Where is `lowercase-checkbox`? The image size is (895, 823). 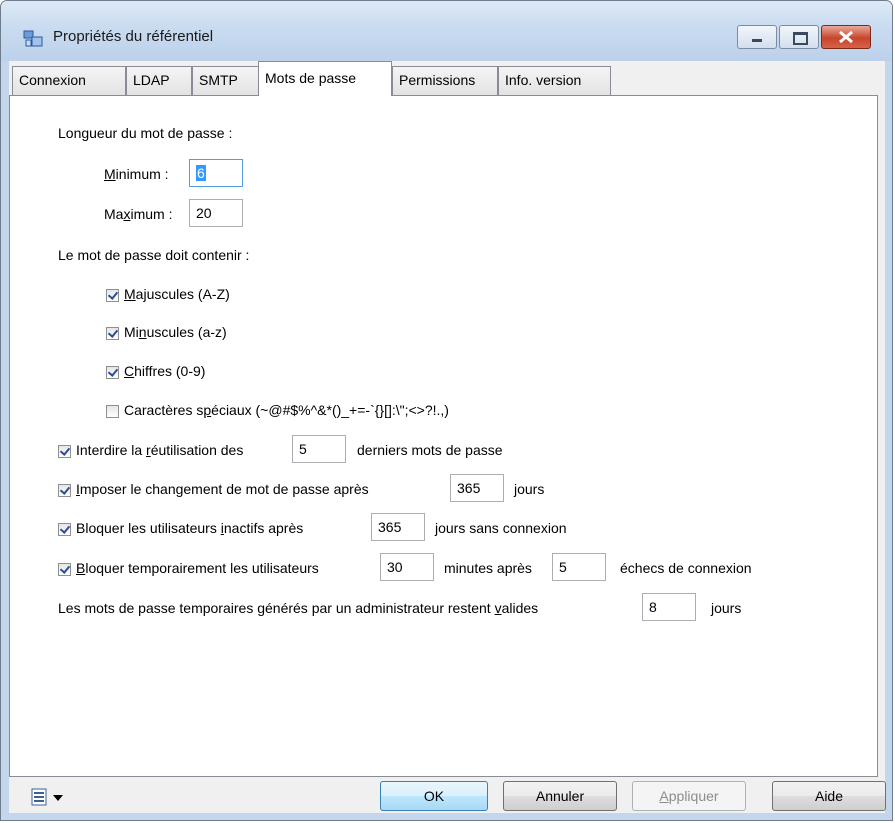
lowercase-checkbox is located at coordinates (112, 333).